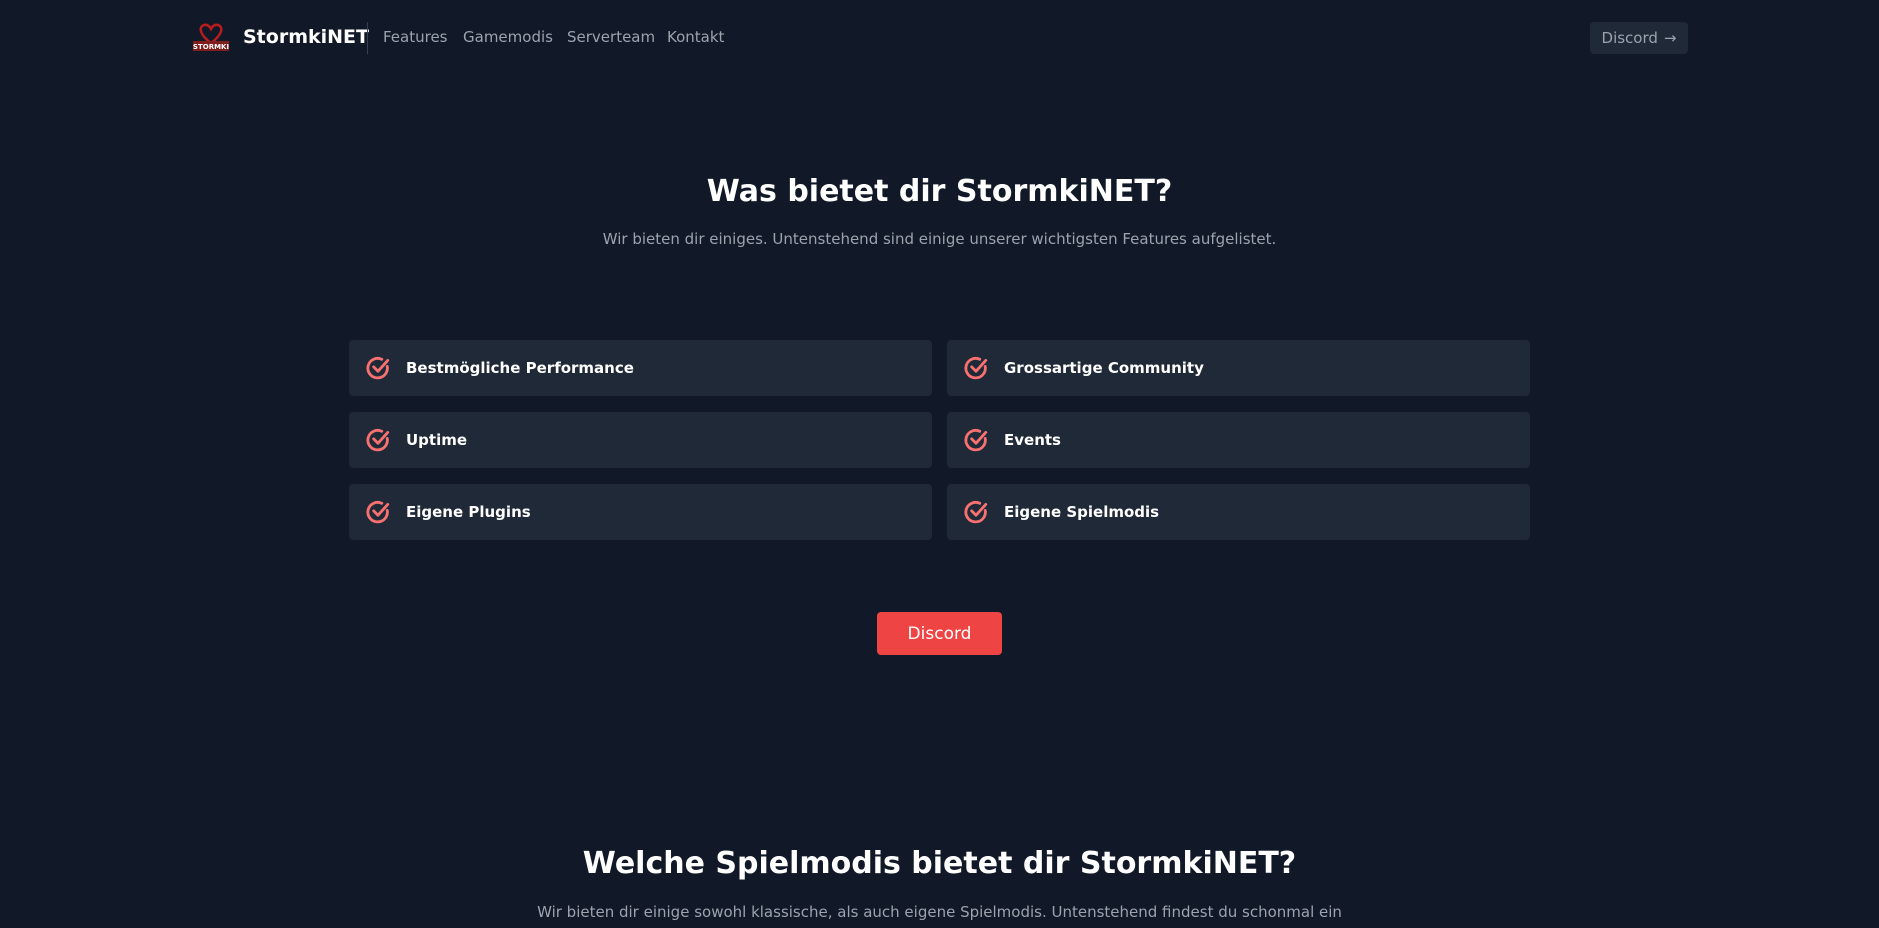  I want to click on feature-card: Events, so click(1238, 440).